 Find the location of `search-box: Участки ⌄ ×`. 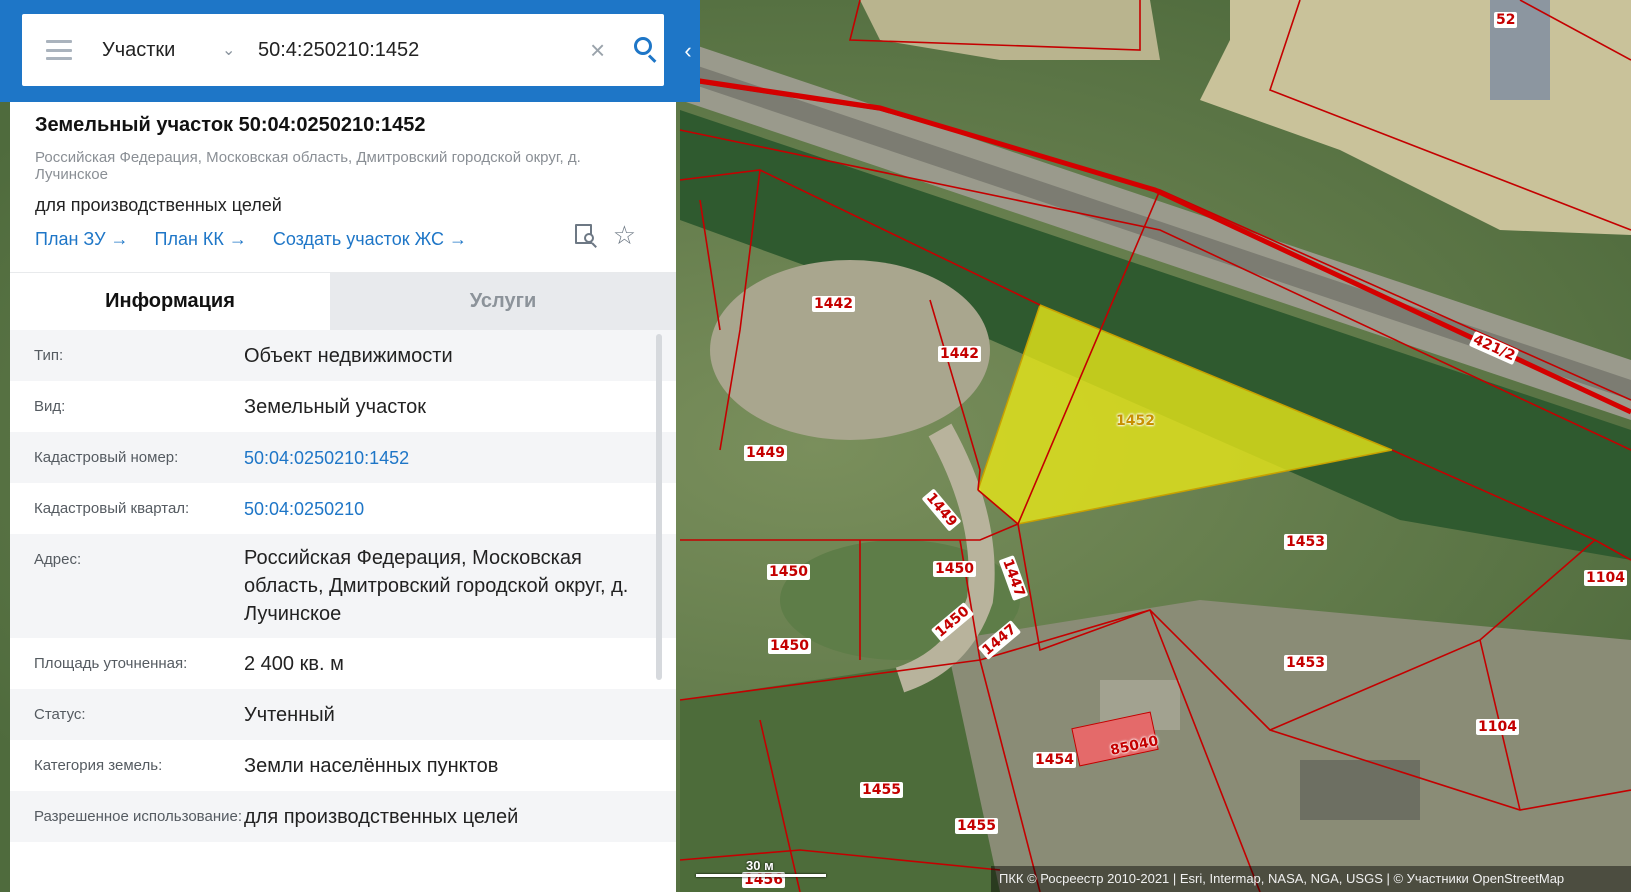

search-box: Участки ⌄ × is located at coordinates (343, 50).